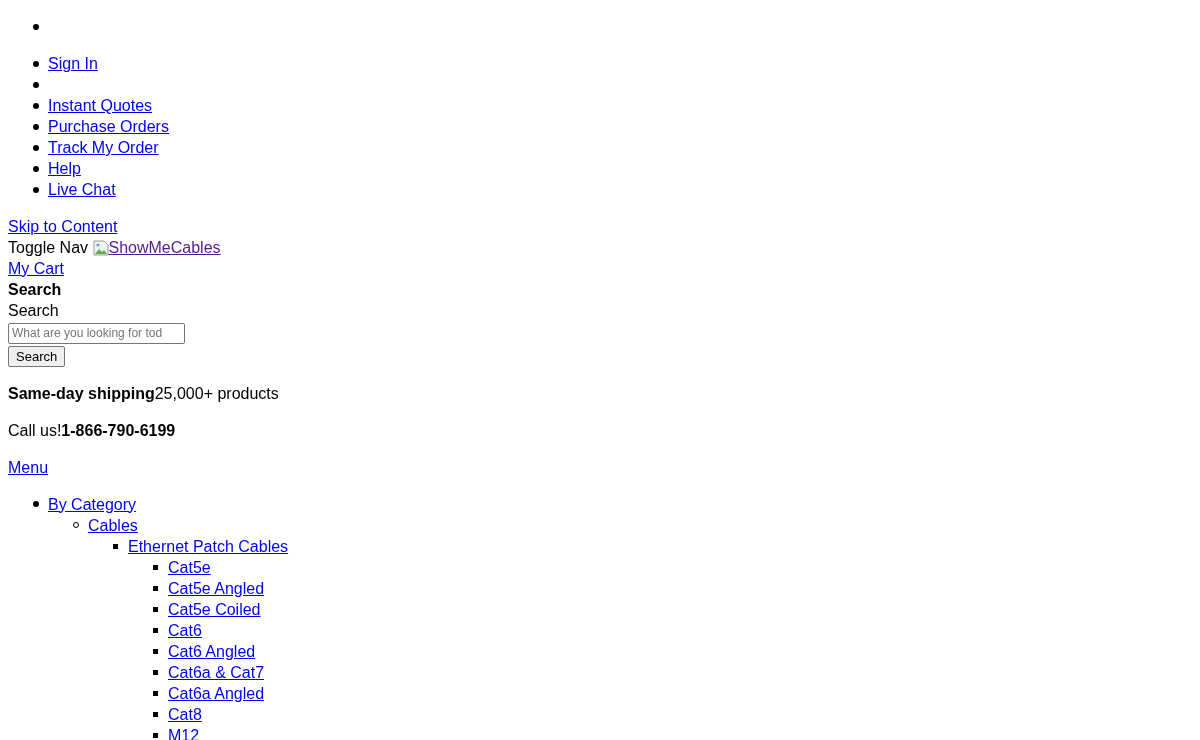 This screenshot has height=740, width=1200. What do you see at coordinates (216, 693) in the screenshot?
I see `category-link: Cat6a Angled` at bounding box center [216, 693].